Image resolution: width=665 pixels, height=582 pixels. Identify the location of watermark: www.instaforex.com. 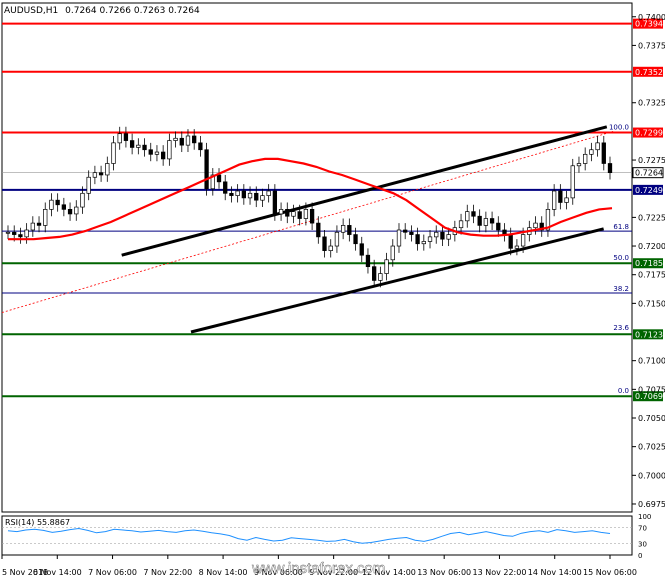
(318, 568).